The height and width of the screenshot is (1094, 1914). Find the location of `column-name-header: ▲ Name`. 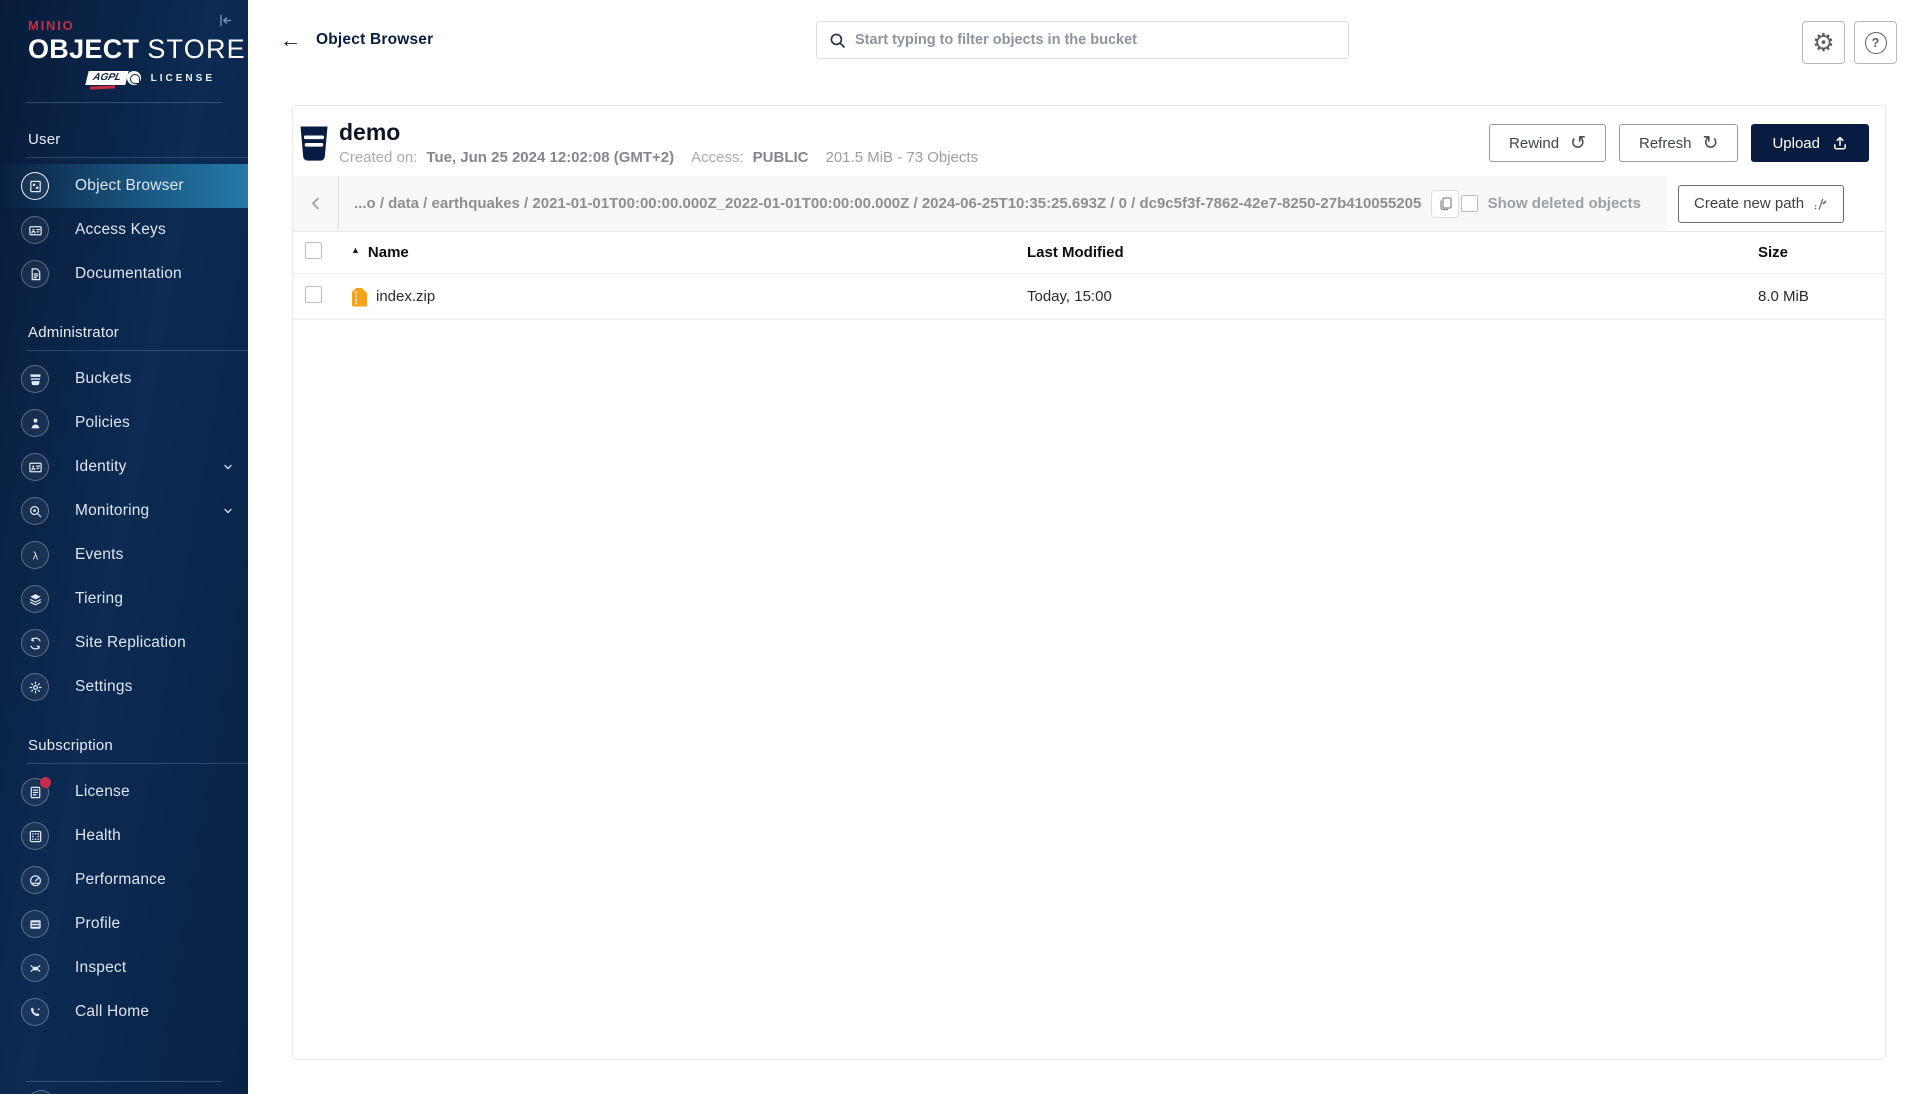

column-name-header: ▲ Name is located at coordinates (689, 252).